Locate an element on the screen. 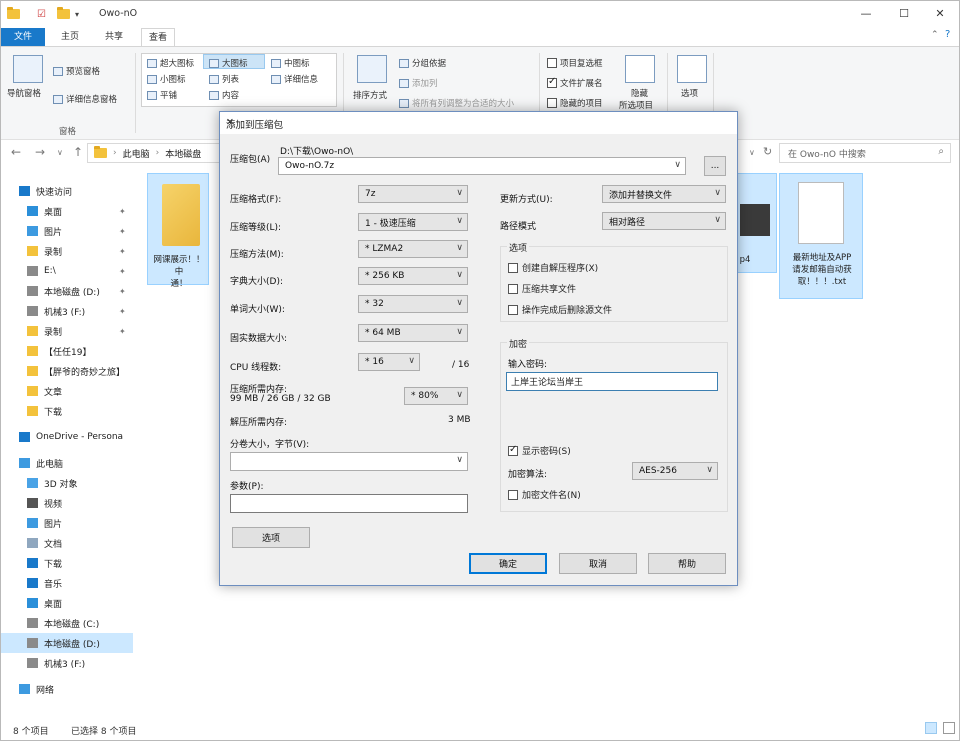  cancel-button: 取消 is located at coordinates (598, 563).